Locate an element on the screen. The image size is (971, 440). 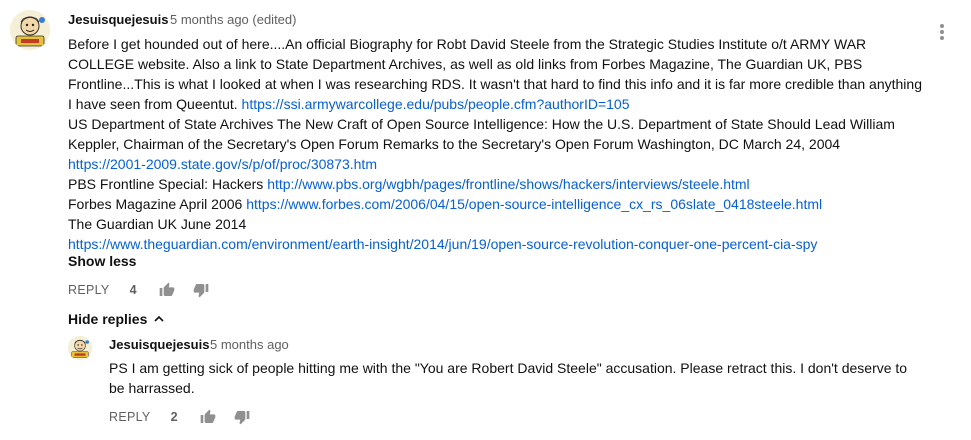
hide-replies-button: Hide replies is located at coordinates (116, 319).